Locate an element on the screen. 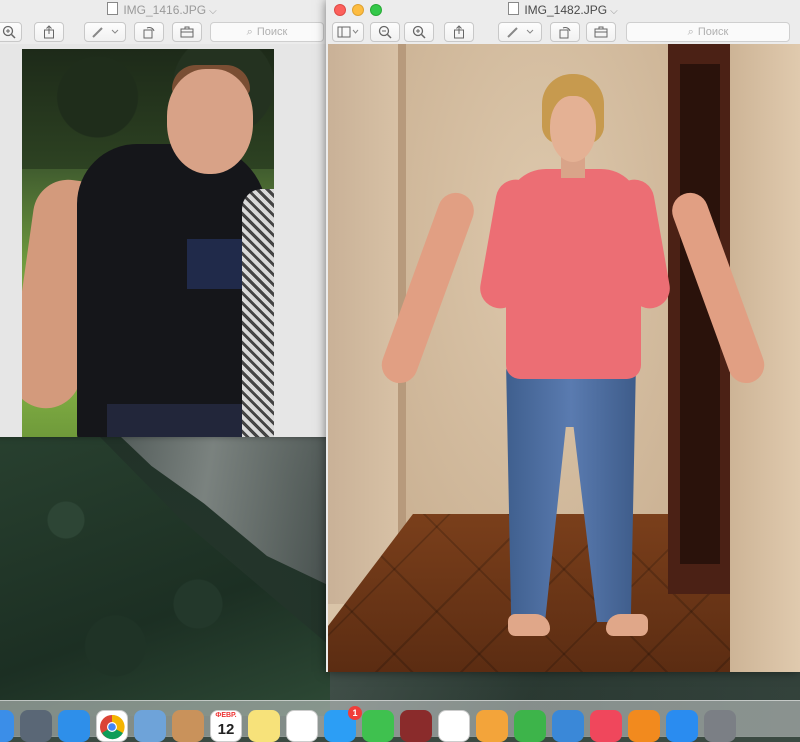 The image size is (800, 742). fullscreen-button is located at coordinates (376, 10).